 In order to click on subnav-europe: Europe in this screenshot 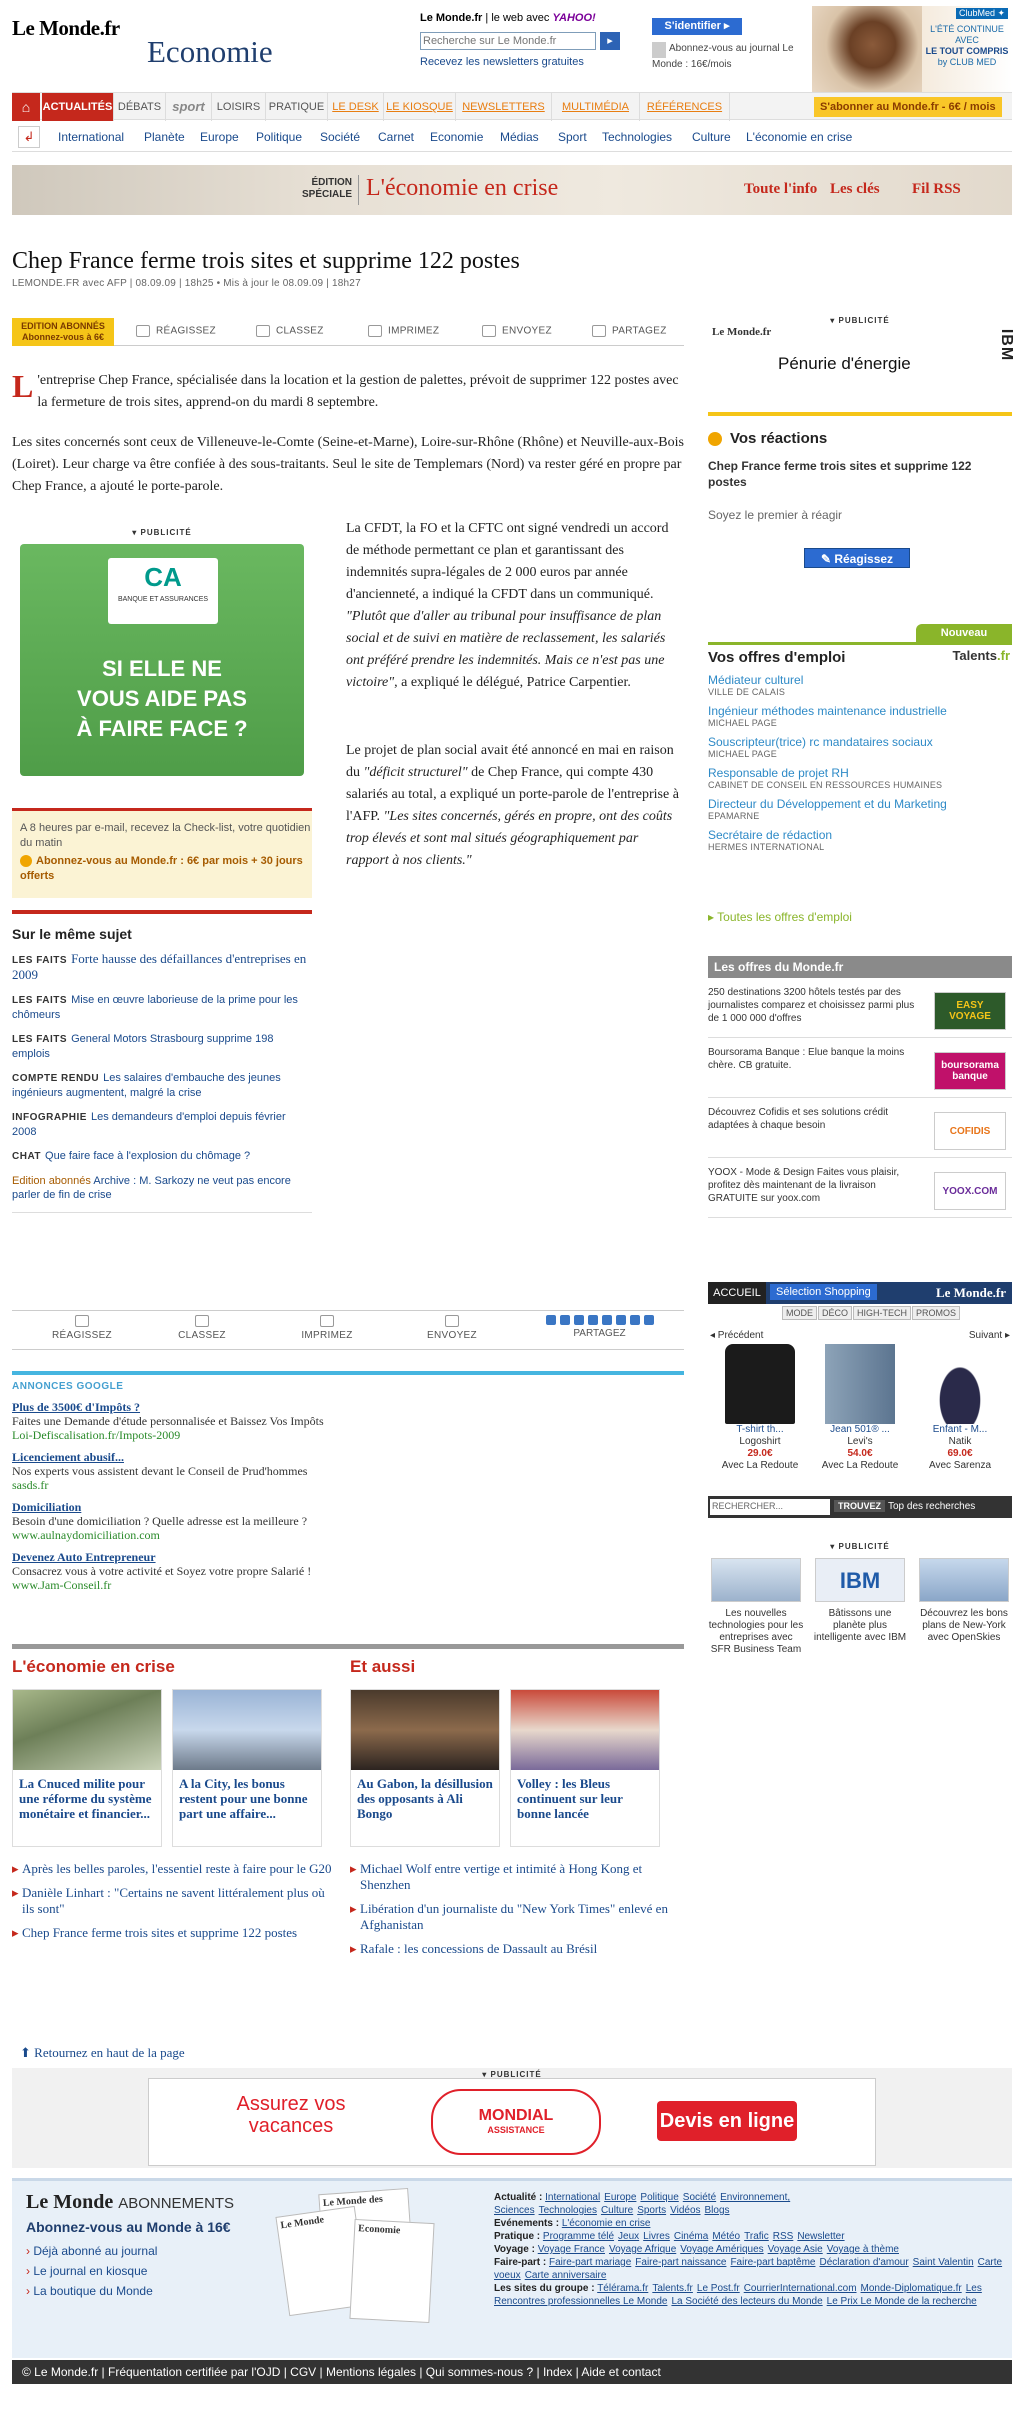, I will do `click(219, 137)`.